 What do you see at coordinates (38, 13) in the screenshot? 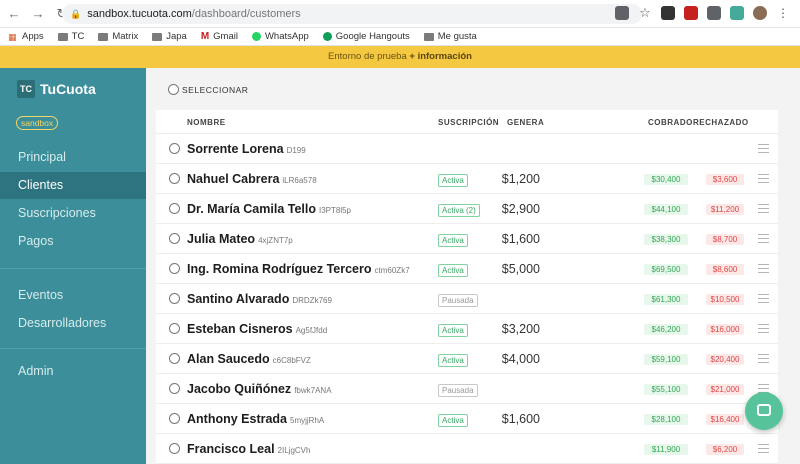
I see `forward-icon: →` at bounding box center [38, 13].